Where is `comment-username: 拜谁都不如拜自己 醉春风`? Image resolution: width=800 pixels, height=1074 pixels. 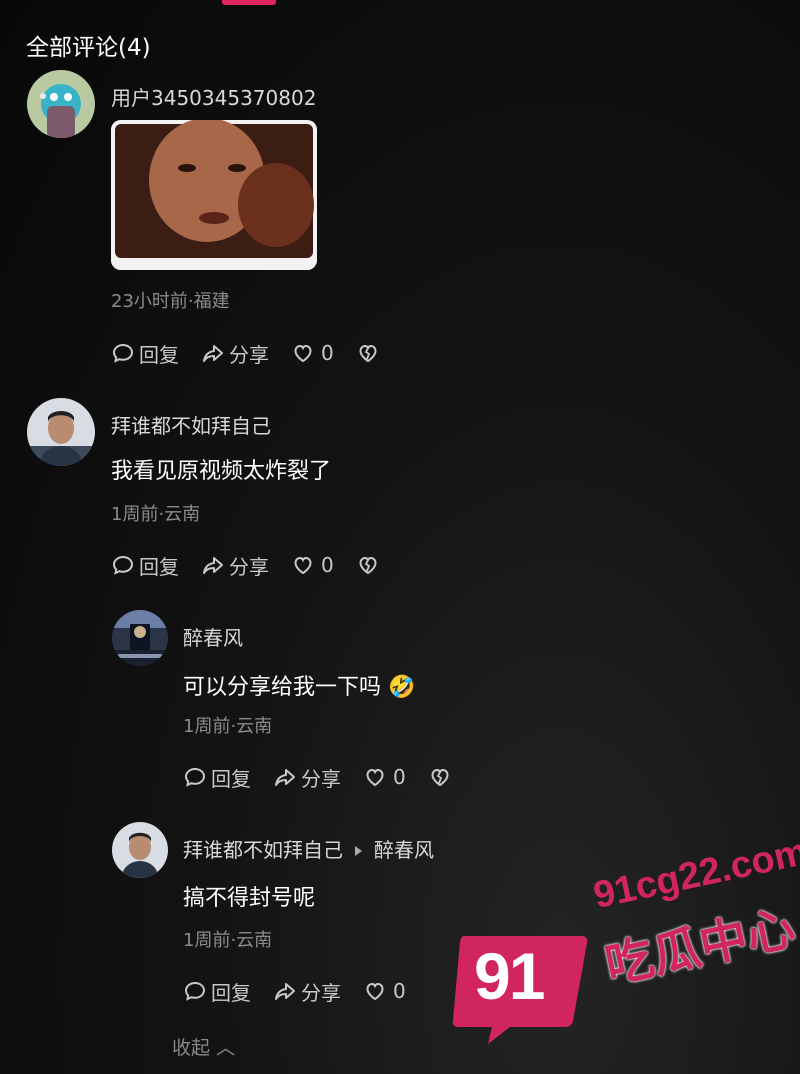 comment-username: 拜谁都不如拜自己 醉春风 is located at coordinates (308, 848).